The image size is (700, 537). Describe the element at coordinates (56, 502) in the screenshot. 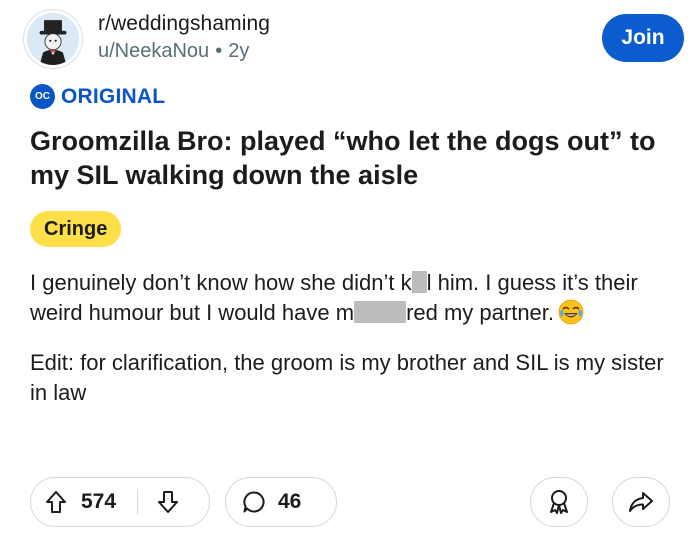

I see `upvote-arrow-icon` at that location.